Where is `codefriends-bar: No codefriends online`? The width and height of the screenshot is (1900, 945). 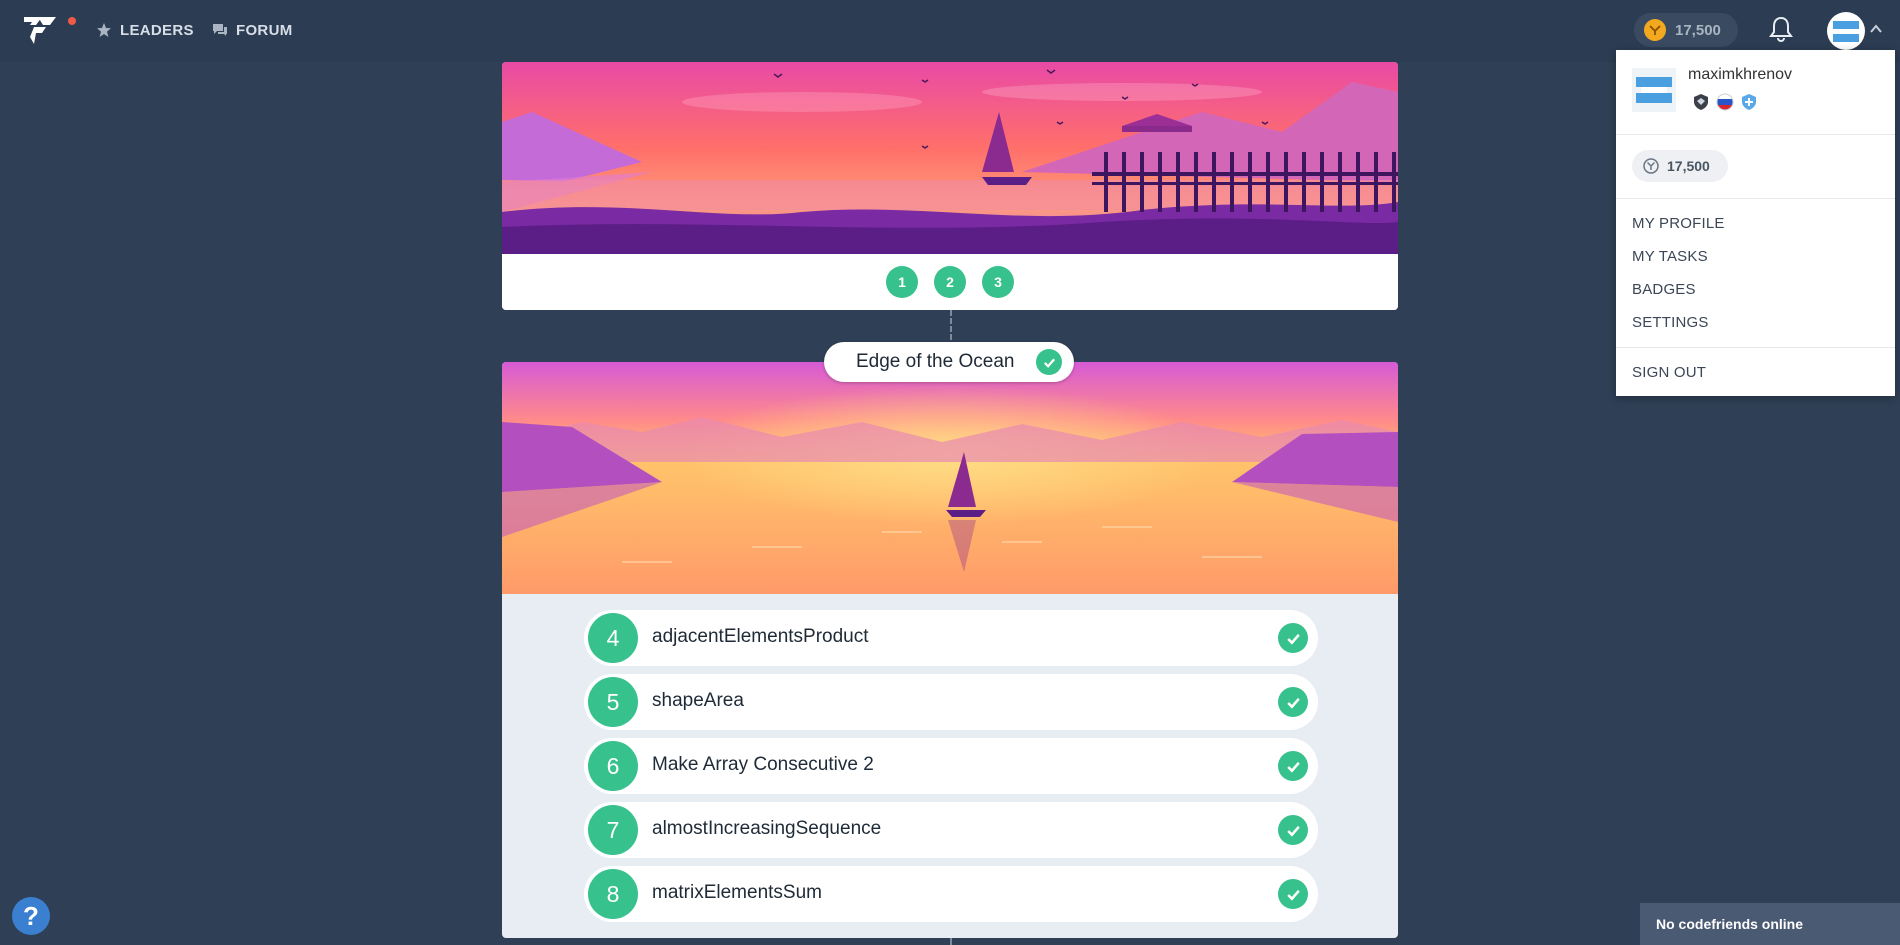 codefriends-bar: No codefriends online is located at coordinates (1770, 924).